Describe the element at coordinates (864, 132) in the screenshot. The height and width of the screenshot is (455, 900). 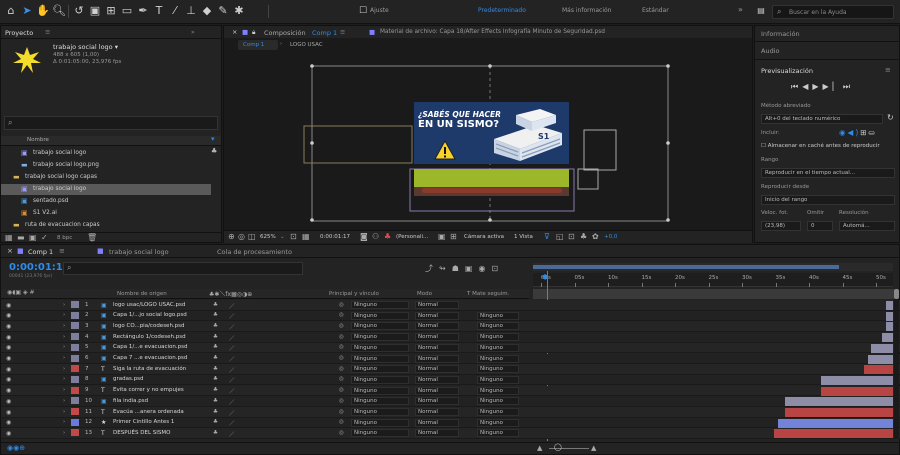
I see `overlay-toggle-icon: ⊞` at that location.